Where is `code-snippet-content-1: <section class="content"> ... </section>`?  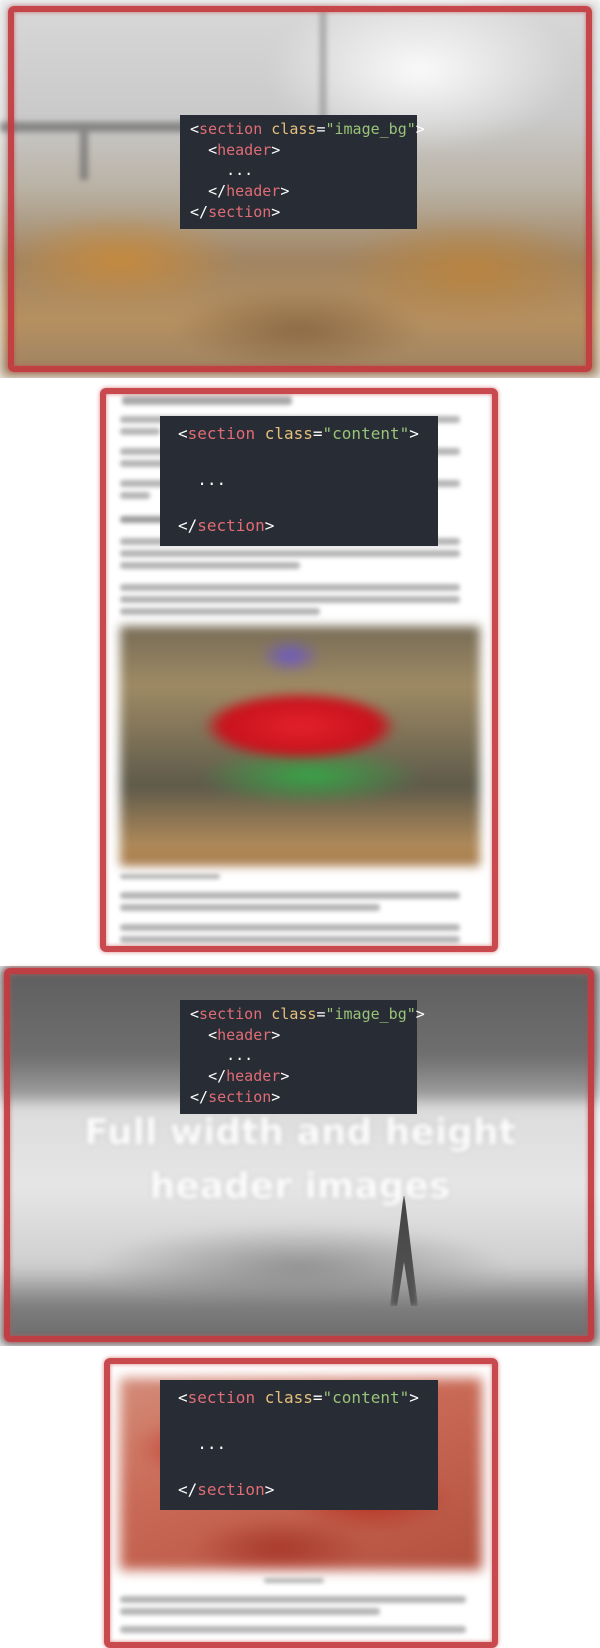
code-snippet-content-1: <section class="content"> ... </section> is located at coordinates (299, 481).